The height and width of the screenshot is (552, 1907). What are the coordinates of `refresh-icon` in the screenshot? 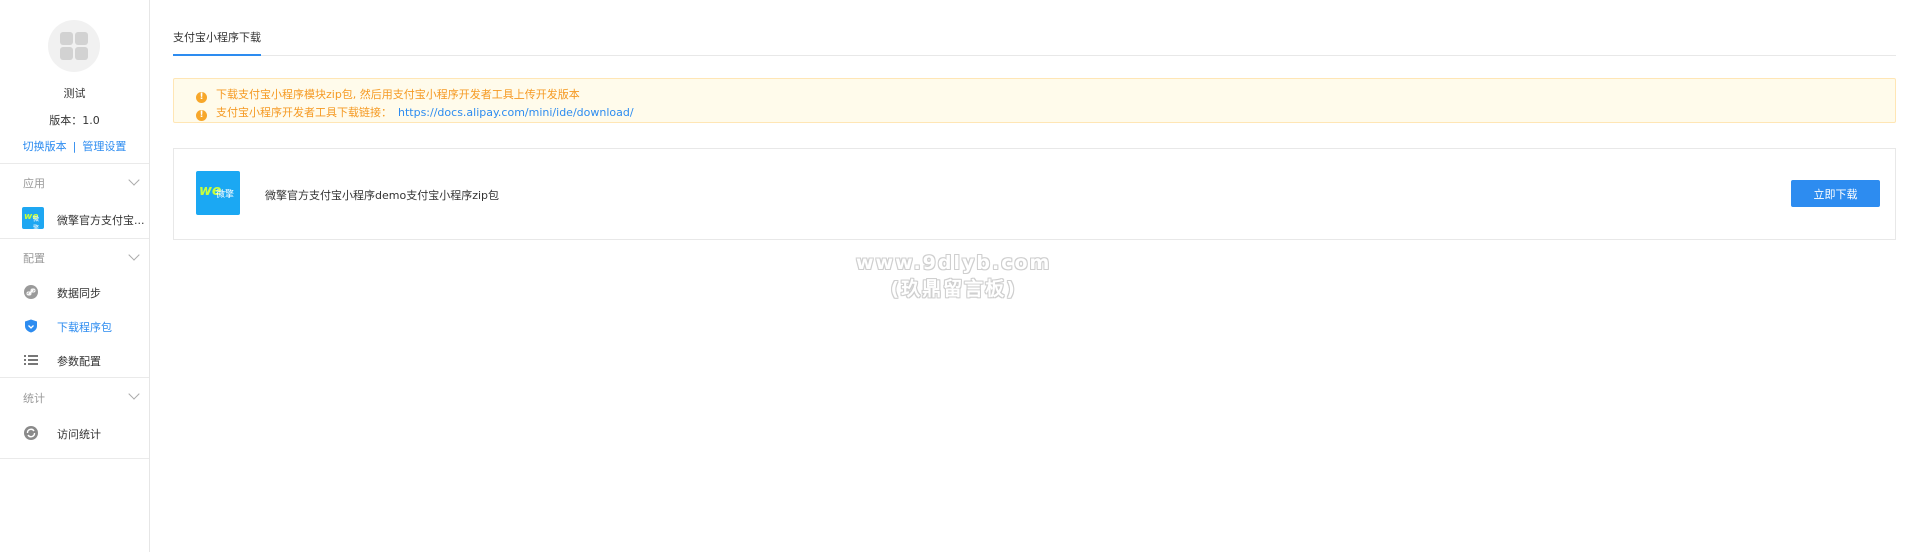 It's located at (31, 433).